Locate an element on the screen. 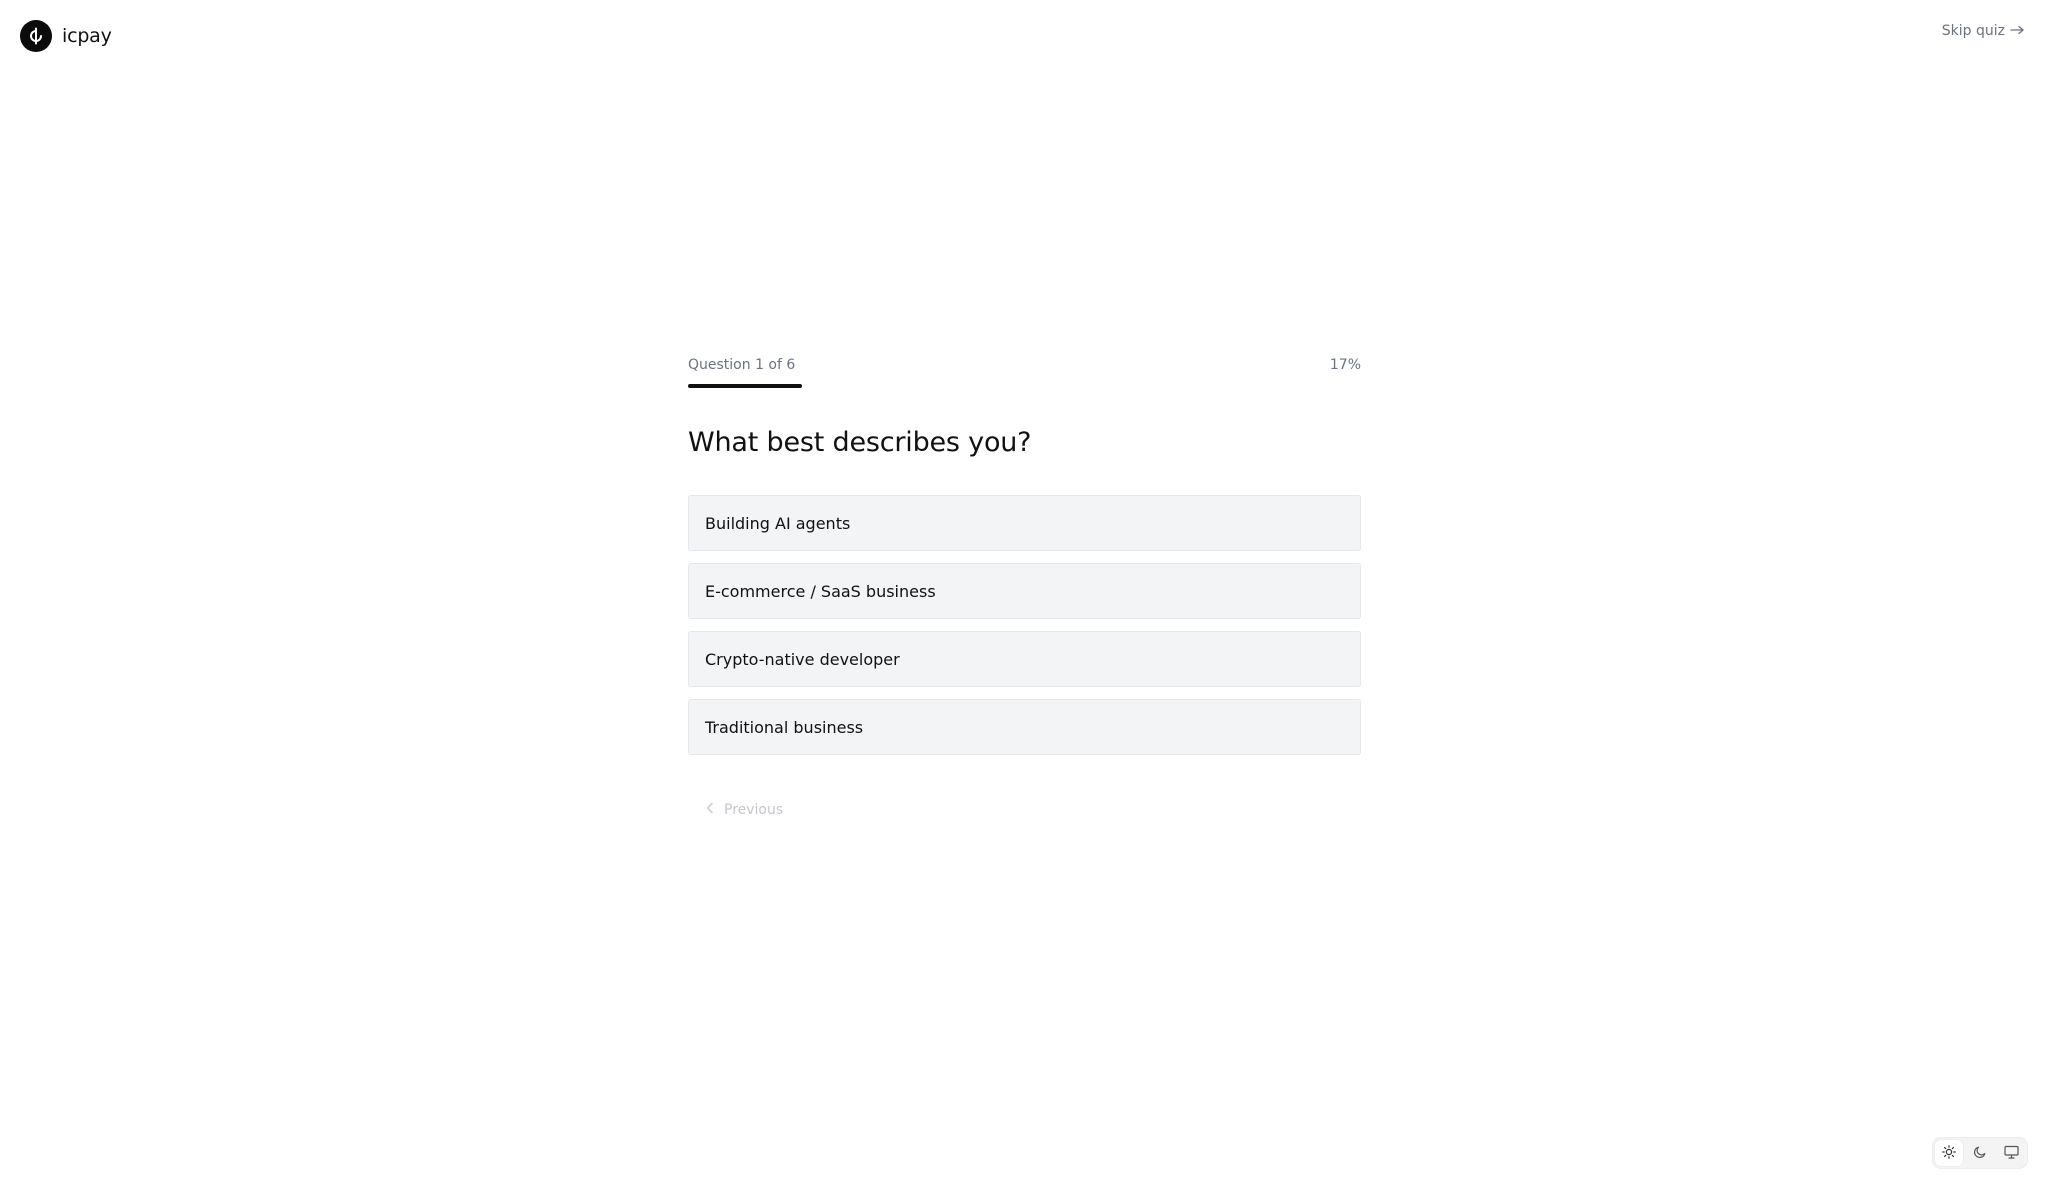  logo-link: icpay is located at coordinates (66, 36).